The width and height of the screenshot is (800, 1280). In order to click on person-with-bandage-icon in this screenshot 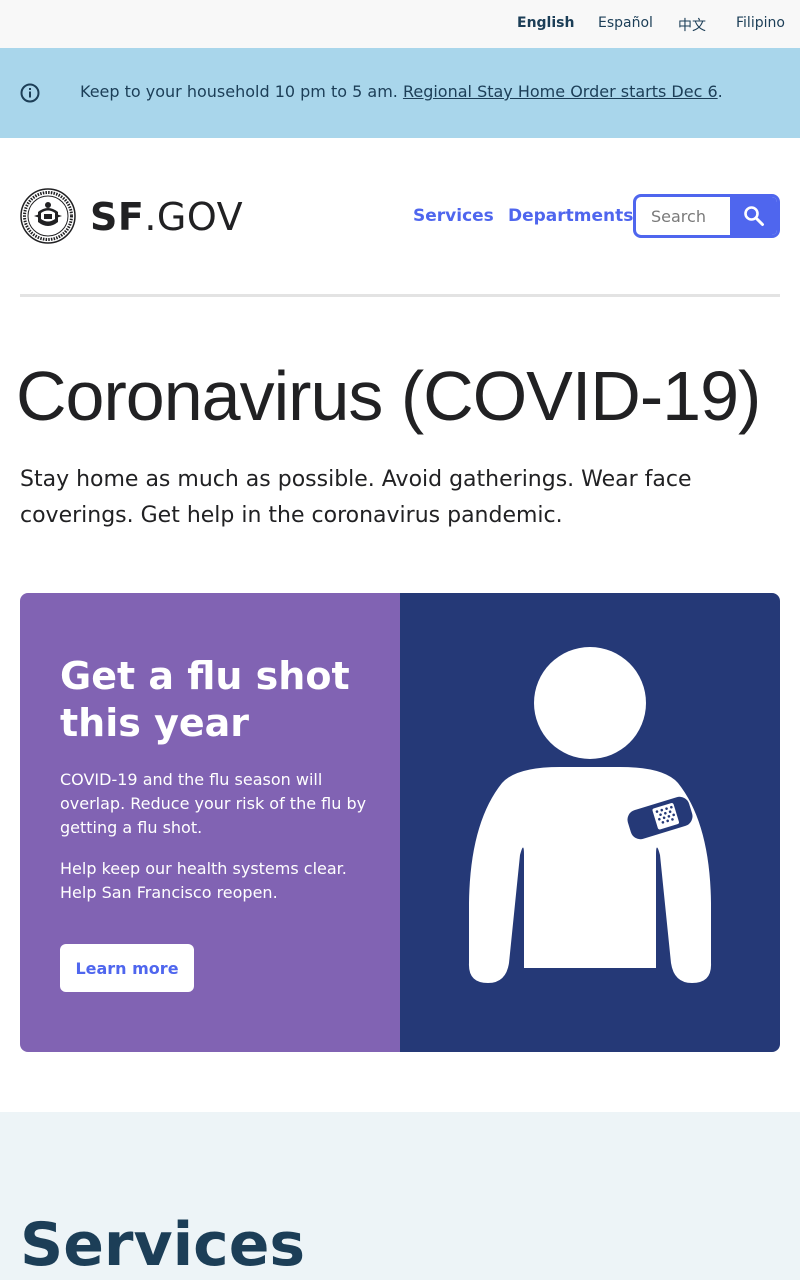, I will do `click(590, 815)`.